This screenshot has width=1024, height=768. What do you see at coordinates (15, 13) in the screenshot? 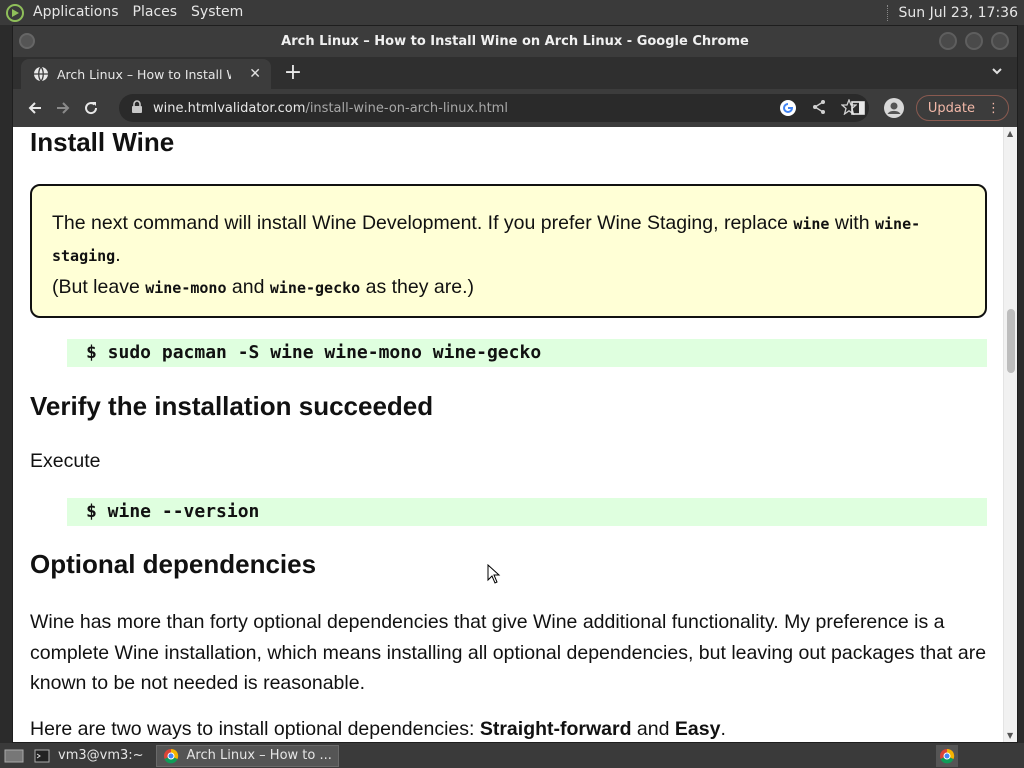
I see `distro-logo-icon` at bounding box center [15, 13].